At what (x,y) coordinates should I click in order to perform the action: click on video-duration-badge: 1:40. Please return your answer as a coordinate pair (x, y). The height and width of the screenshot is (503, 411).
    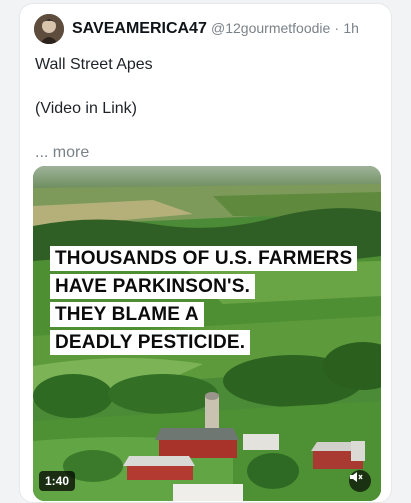
    Looking at the image, I should click on (57, 481).